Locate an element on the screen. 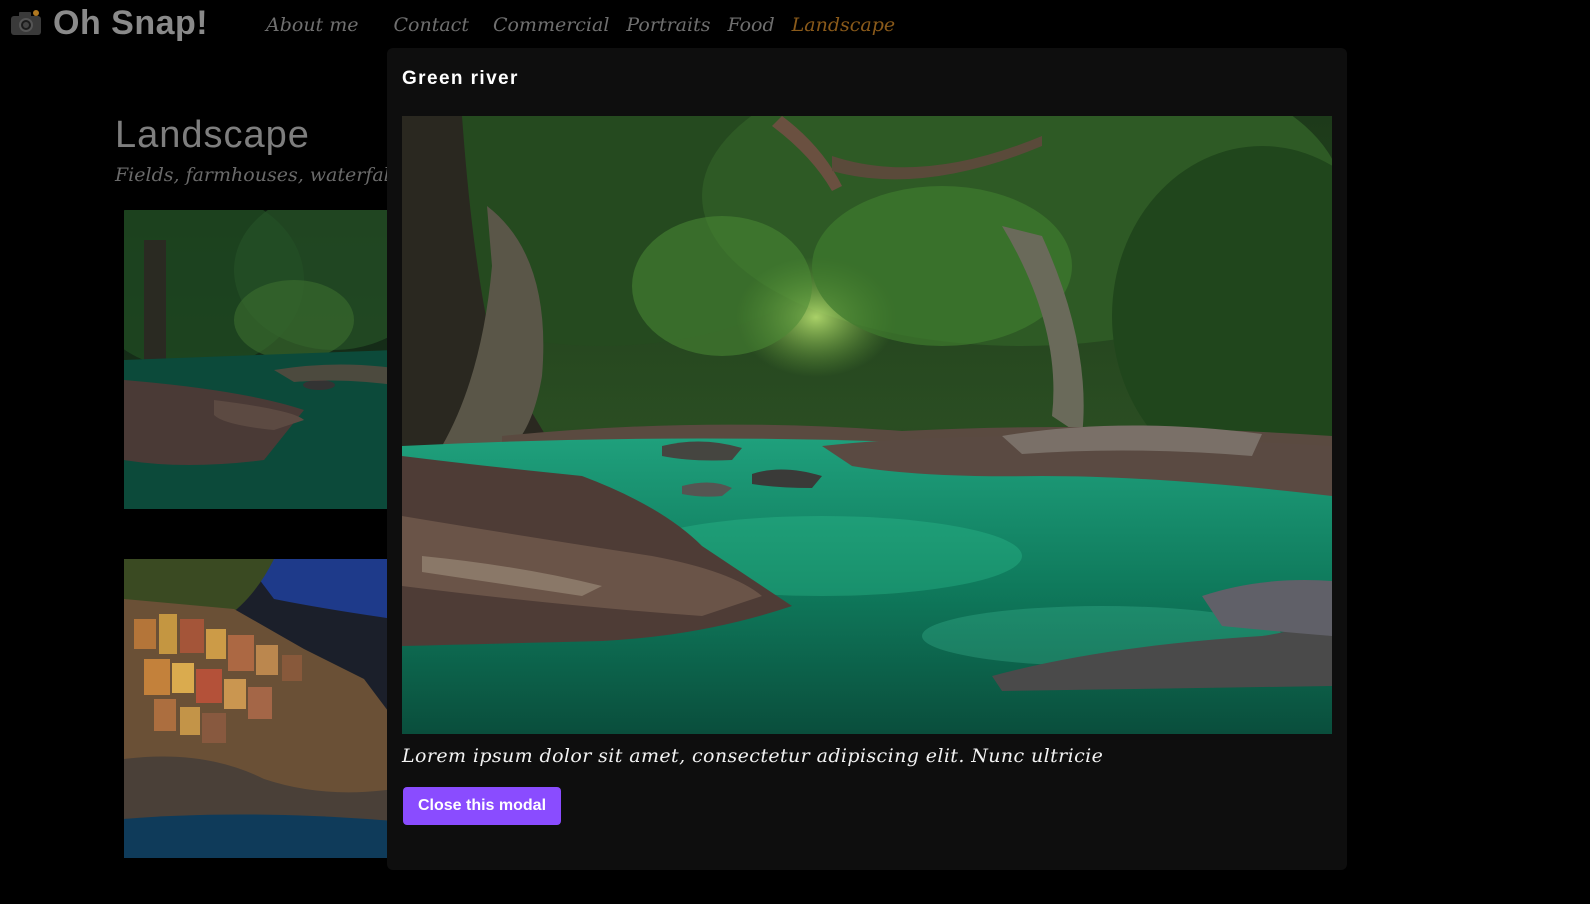 The image size is (1590, 904). camera-icon is located at coordinates (26, 23).